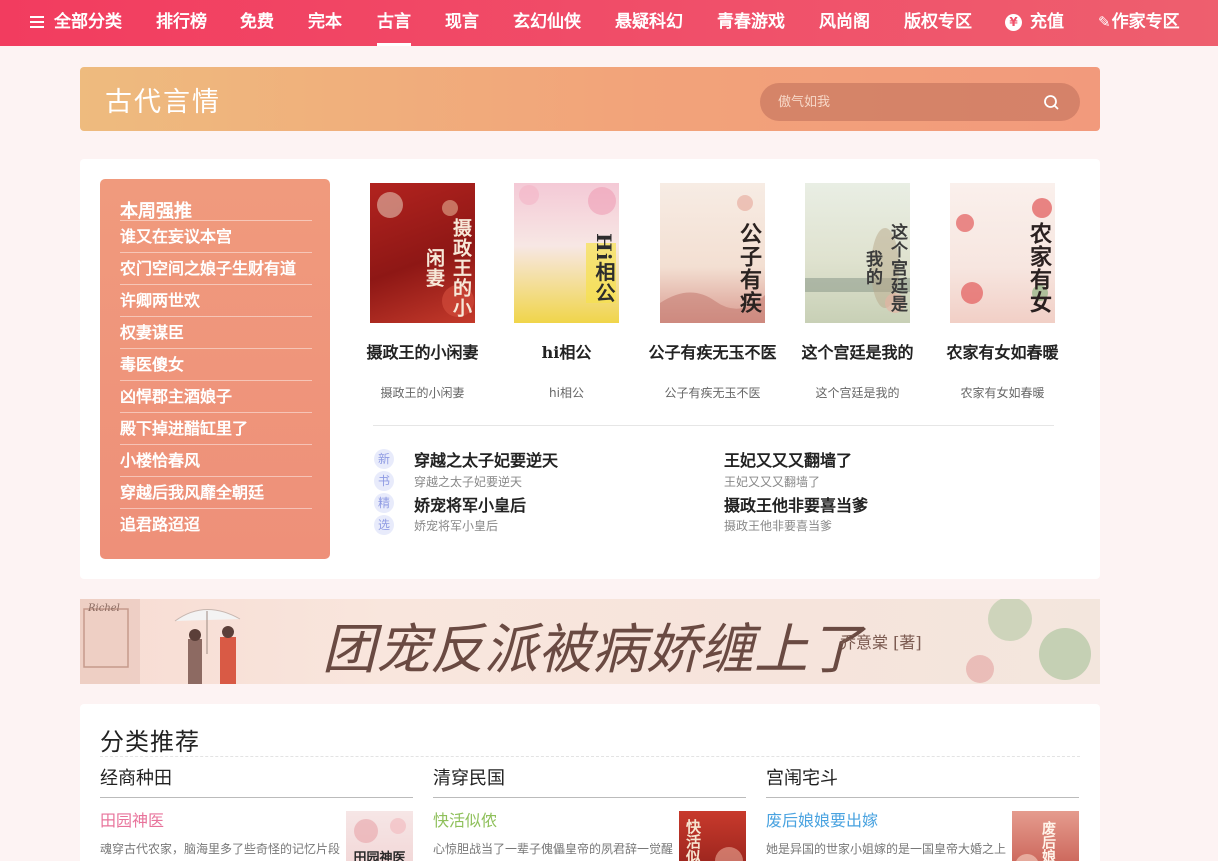 The height and width of the screenshot is (861, 1218). I want to click on featured-book: Hi相公 hi相公 hi相公, so click(566, 292).